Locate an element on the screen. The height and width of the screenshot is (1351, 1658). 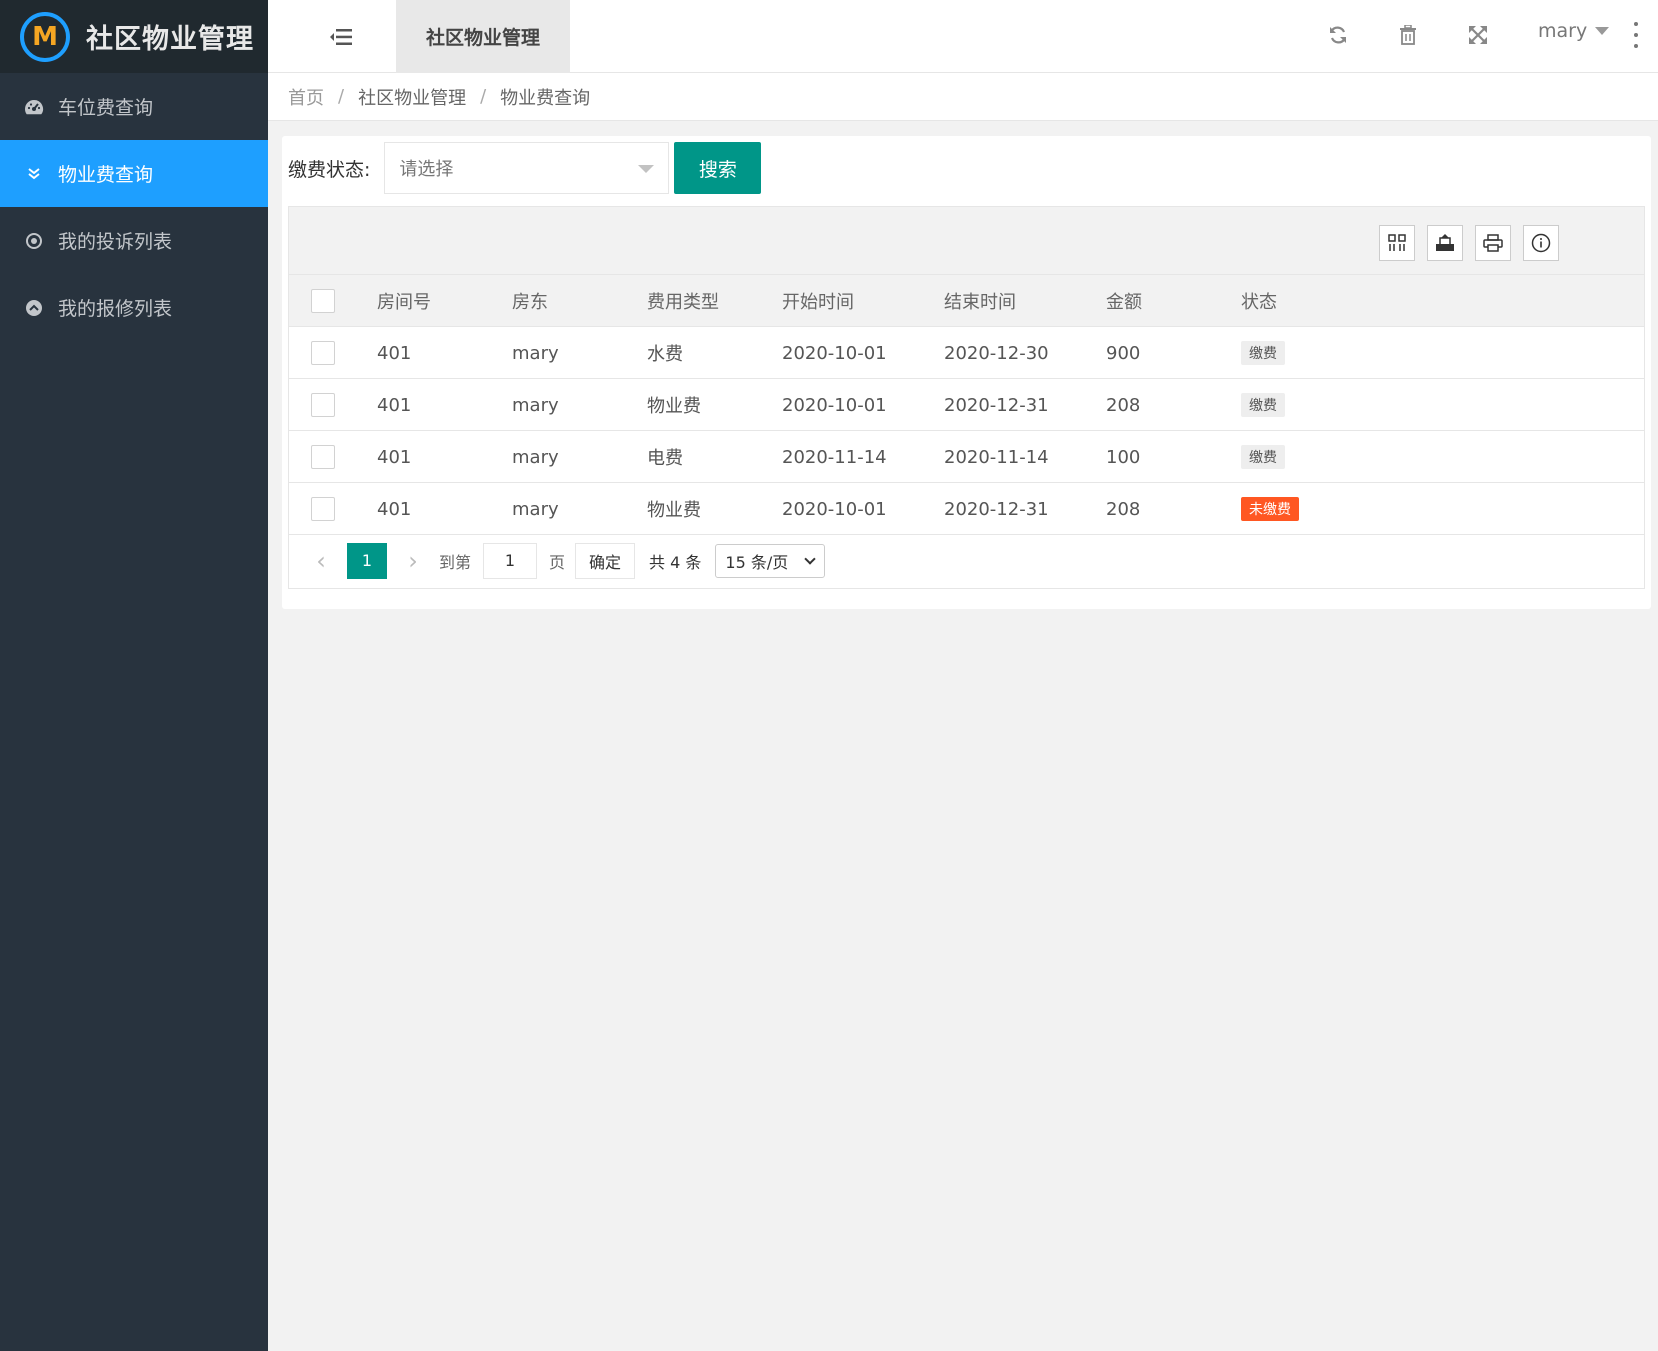
column-header: 房东 is located at coordinates (530, 301).